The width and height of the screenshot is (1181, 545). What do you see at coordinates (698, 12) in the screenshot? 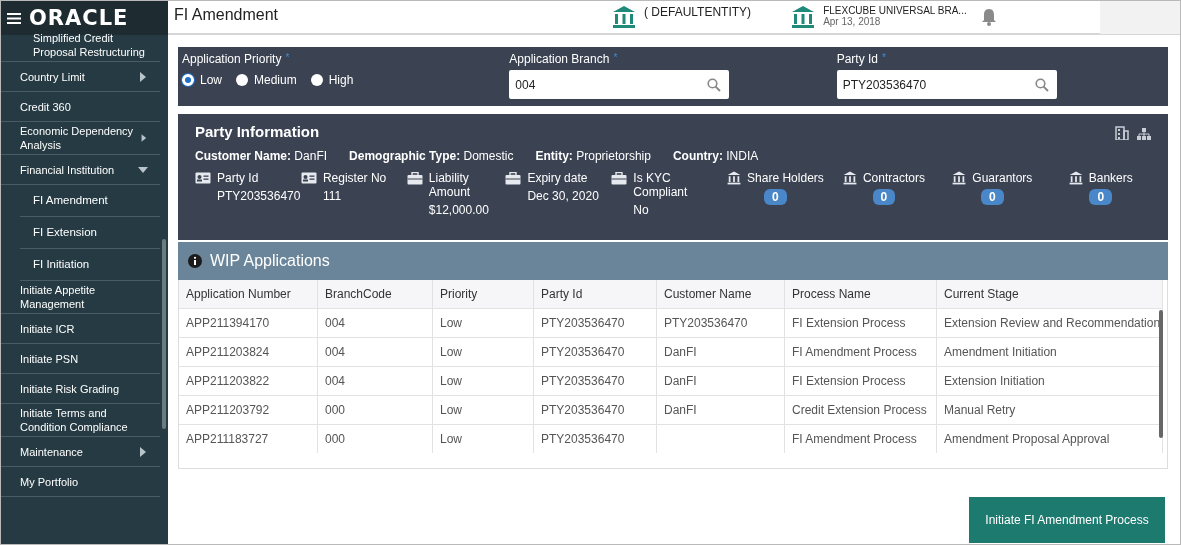
I see `entity-name: ( DEFAULTENTITY)` at bounding box center [698, 12].